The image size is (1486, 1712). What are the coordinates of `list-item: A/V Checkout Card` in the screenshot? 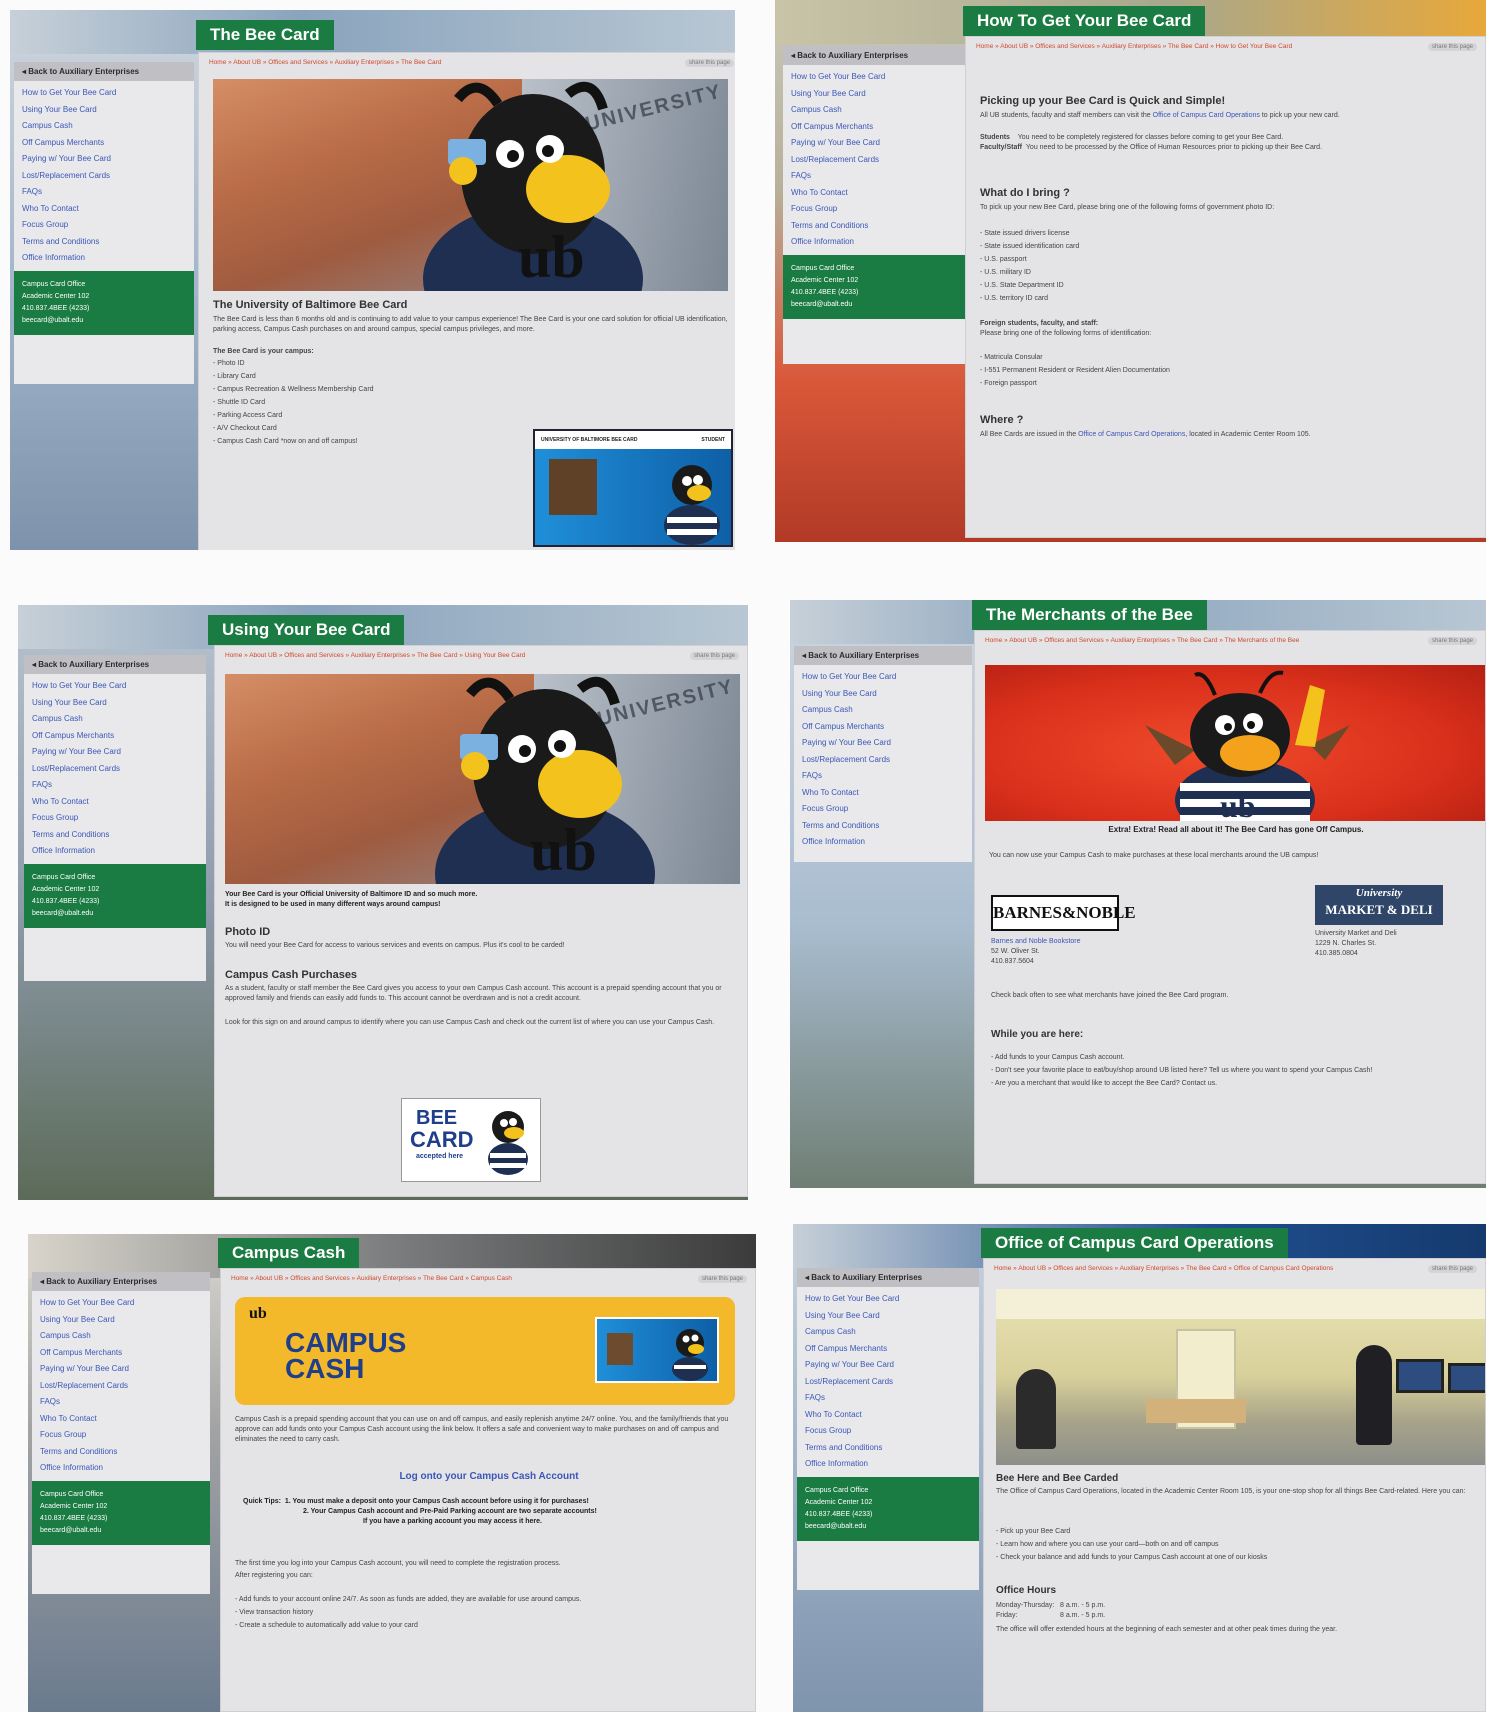 It's located at (343, 428).